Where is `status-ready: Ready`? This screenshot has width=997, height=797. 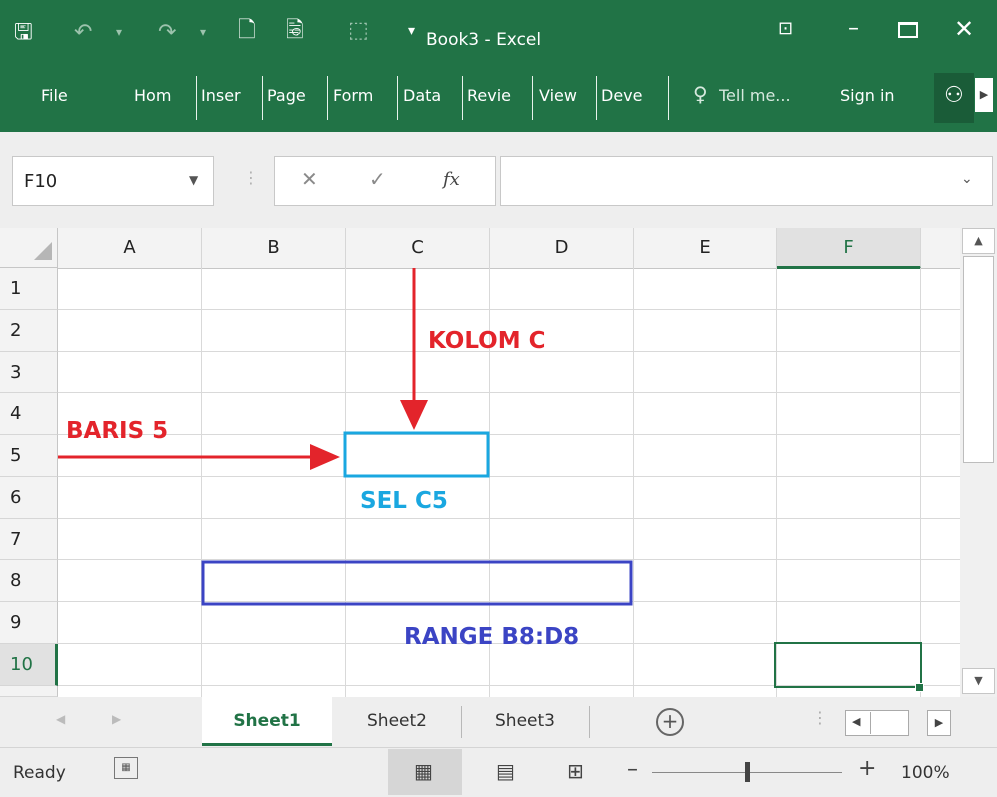 status-ready: Ready is located at coordinates (39, 773).